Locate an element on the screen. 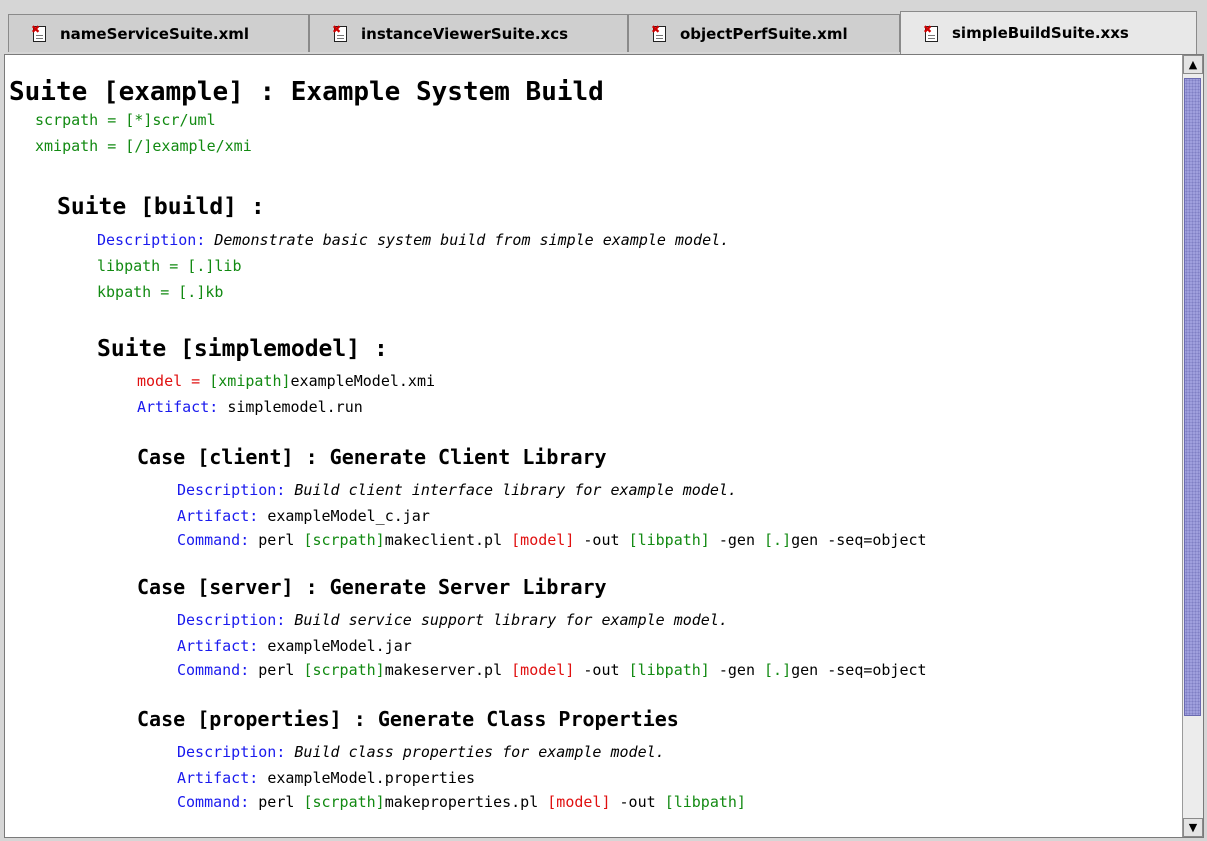  tab-label: nameServiceSuite.xml is located at coordinates (155, 33).